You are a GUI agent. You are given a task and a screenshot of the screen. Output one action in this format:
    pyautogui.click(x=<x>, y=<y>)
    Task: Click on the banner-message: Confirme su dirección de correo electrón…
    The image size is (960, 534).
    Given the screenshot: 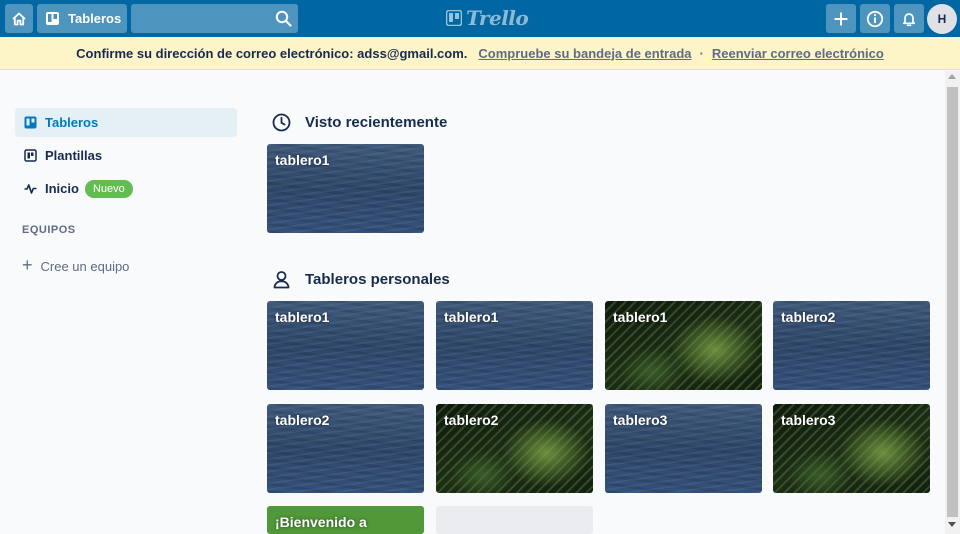 What is the action you would take?
    pyautogui.click(x=272, y=53)
    